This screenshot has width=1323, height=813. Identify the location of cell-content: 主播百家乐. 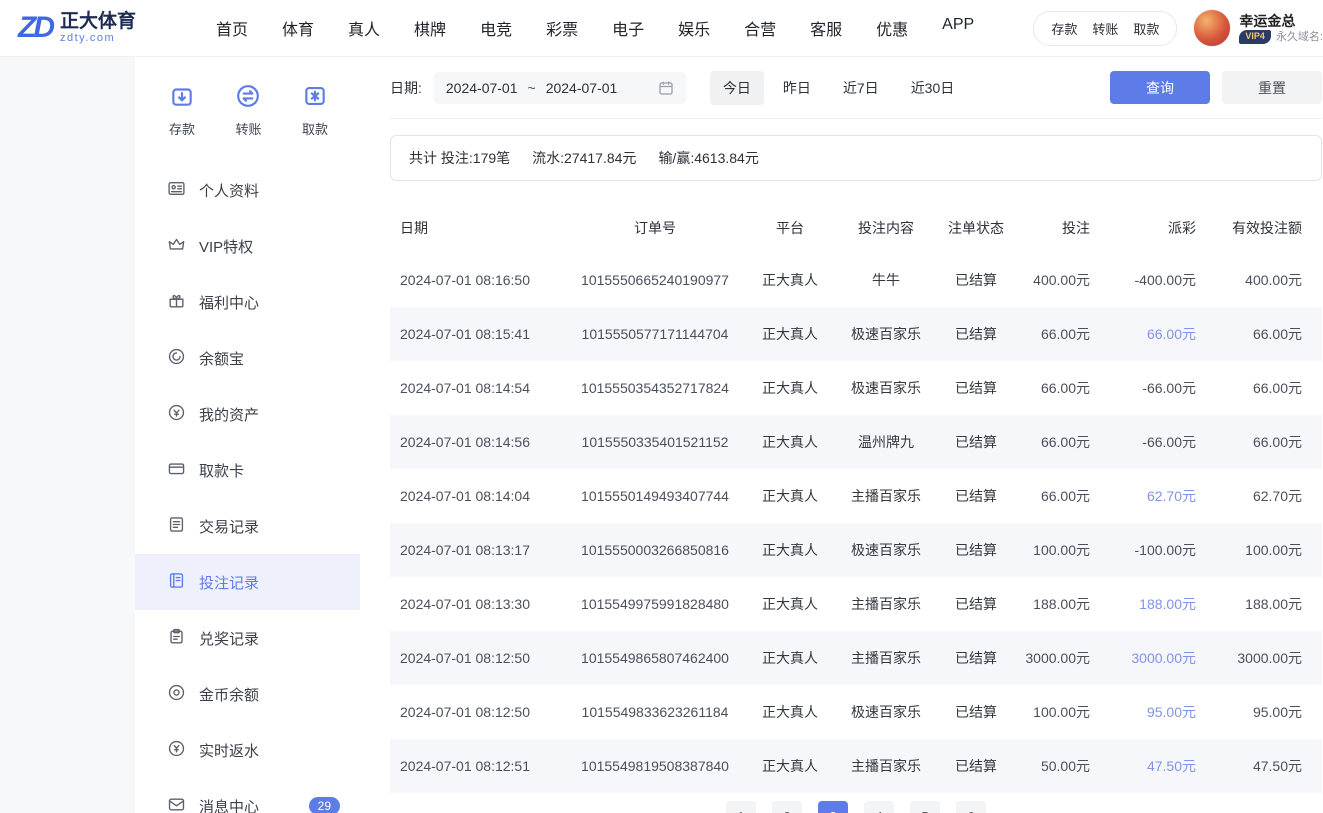
(886, 766).